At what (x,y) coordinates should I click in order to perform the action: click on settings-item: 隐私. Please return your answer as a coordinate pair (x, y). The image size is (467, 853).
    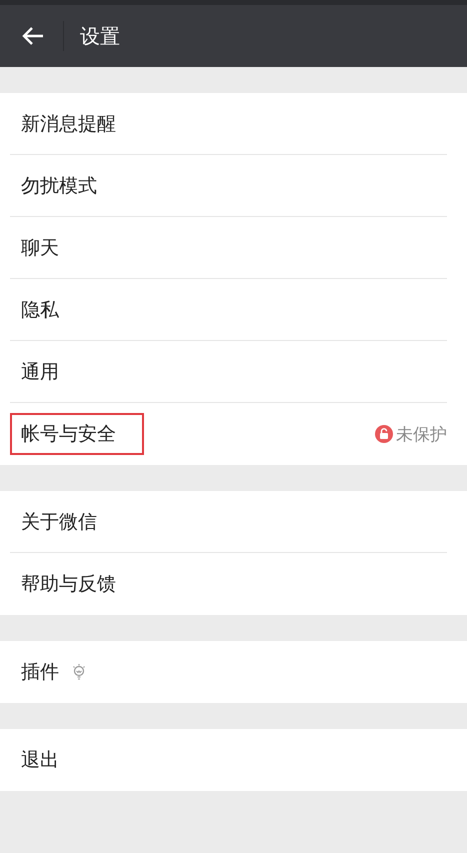
    Looking at the image, I should click on (228, 310).